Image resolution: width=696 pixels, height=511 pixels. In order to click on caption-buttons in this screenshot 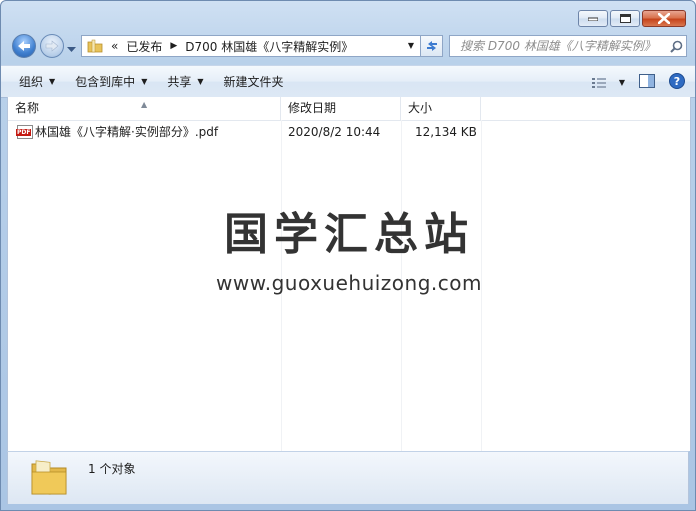, I will do `click(632, 18)`.